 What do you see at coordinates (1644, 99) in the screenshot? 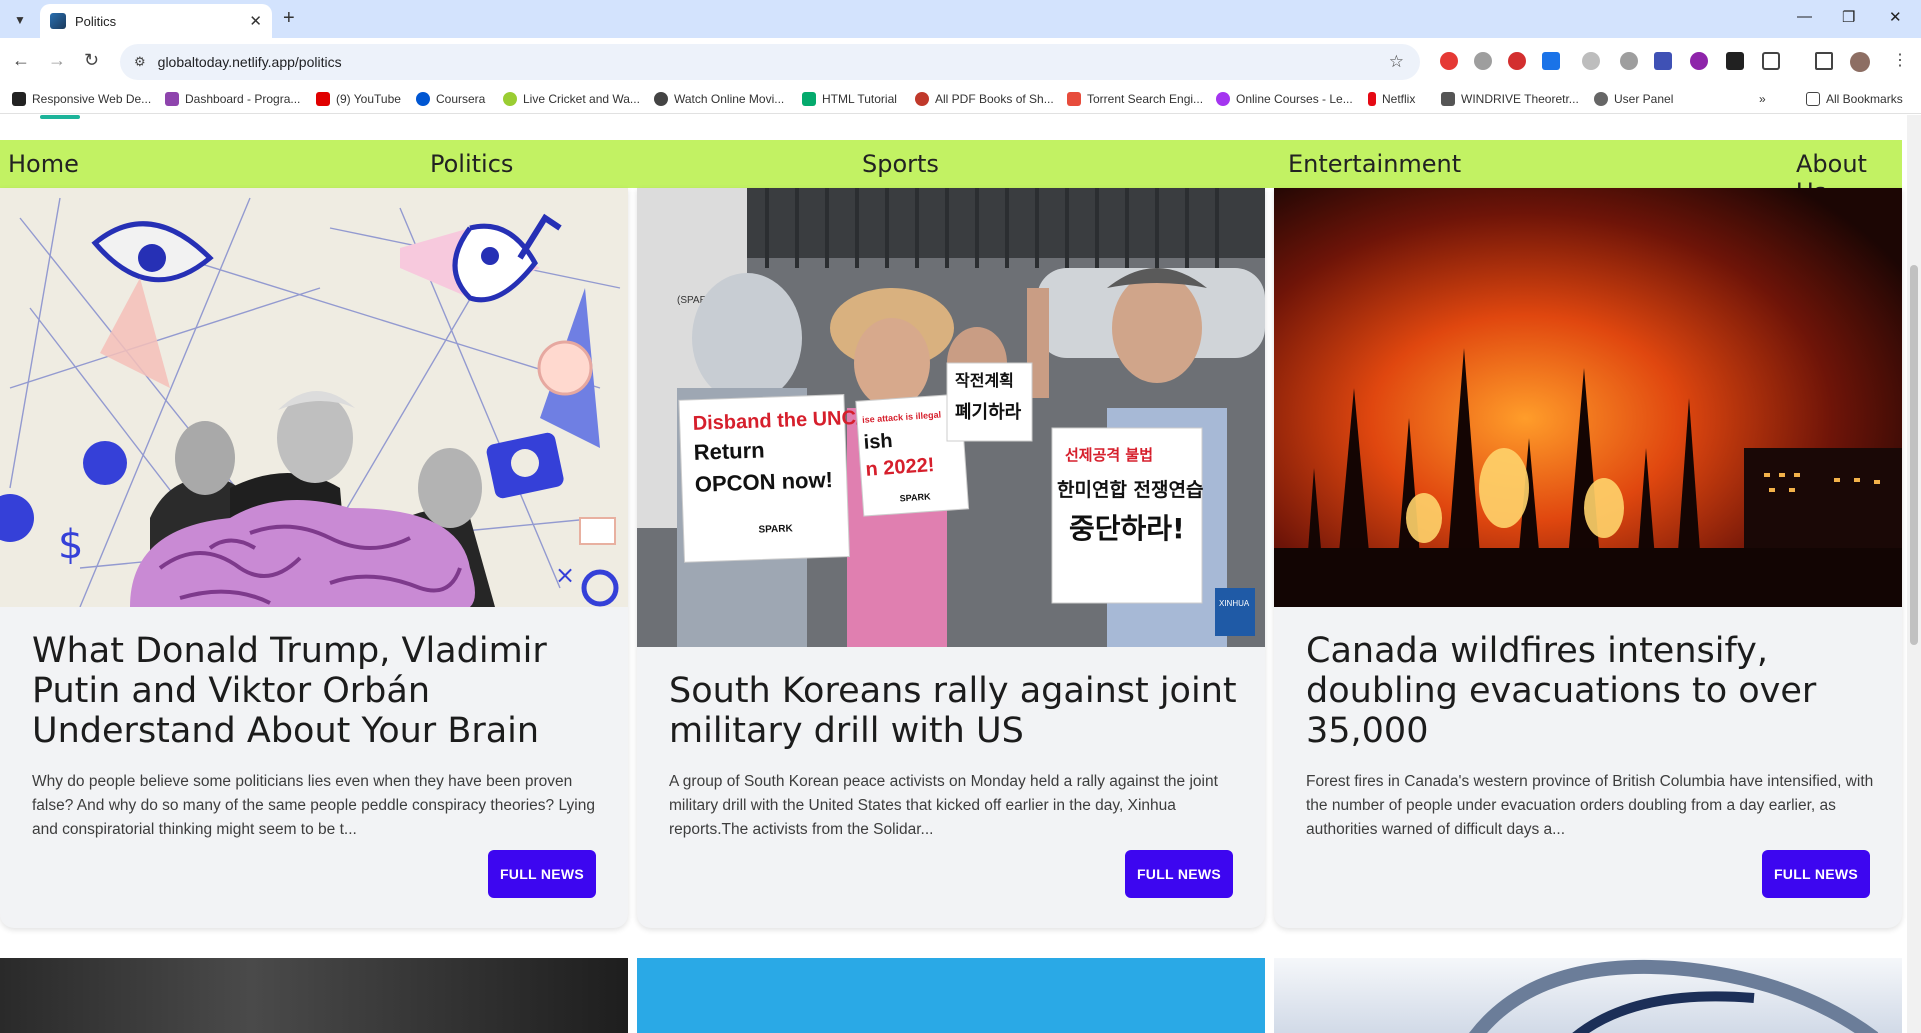
I see `bookmark-label: User Panel` at bounding box center [1644, 99].